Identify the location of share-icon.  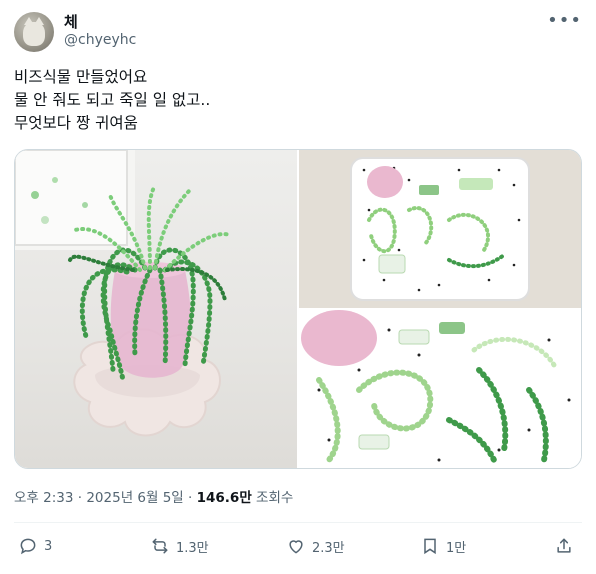
(564, 545).